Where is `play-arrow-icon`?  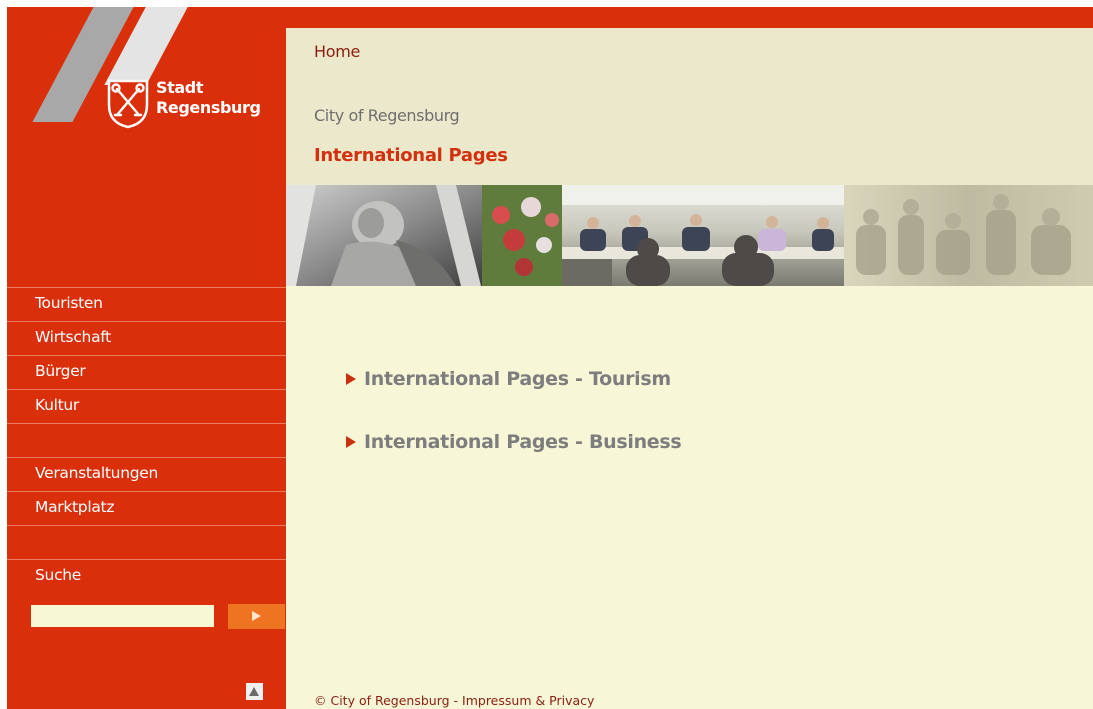
play-arrow-icon is located at coordinates (256, 616).